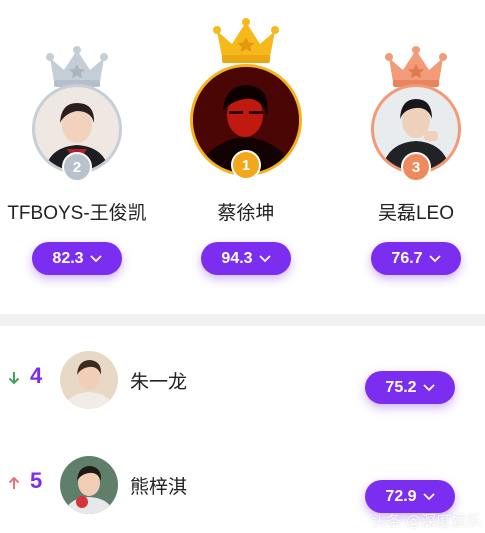 This screenshot has width=485, height=533. I want to click on list-item-name: 熊梓淇, so click(159, 487).